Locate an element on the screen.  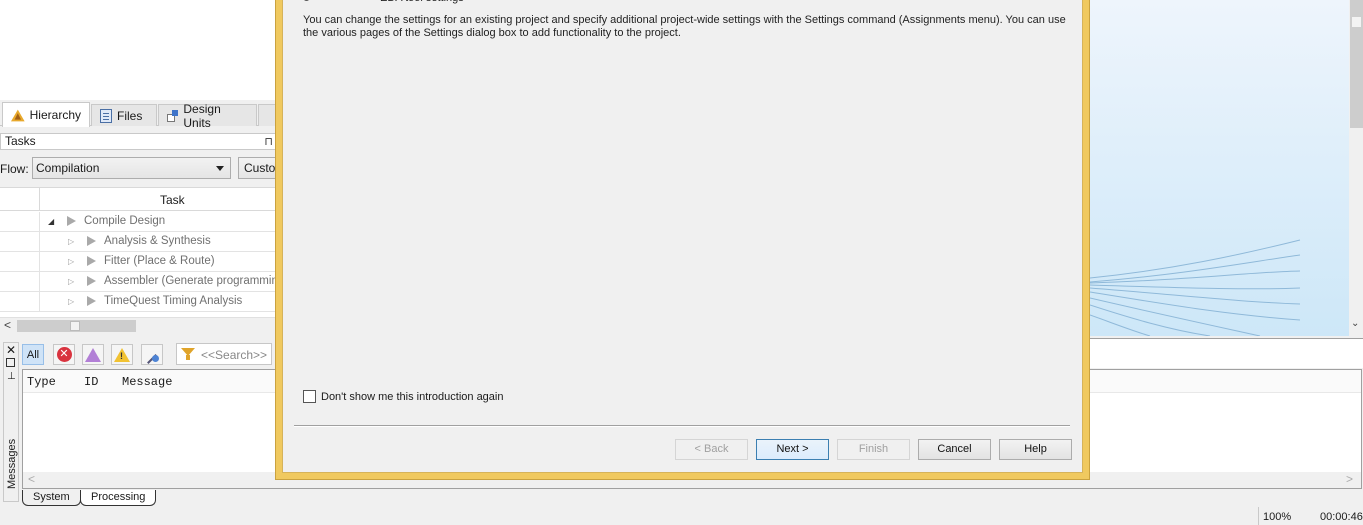
status-divider is located at coordinates (1258, 516).